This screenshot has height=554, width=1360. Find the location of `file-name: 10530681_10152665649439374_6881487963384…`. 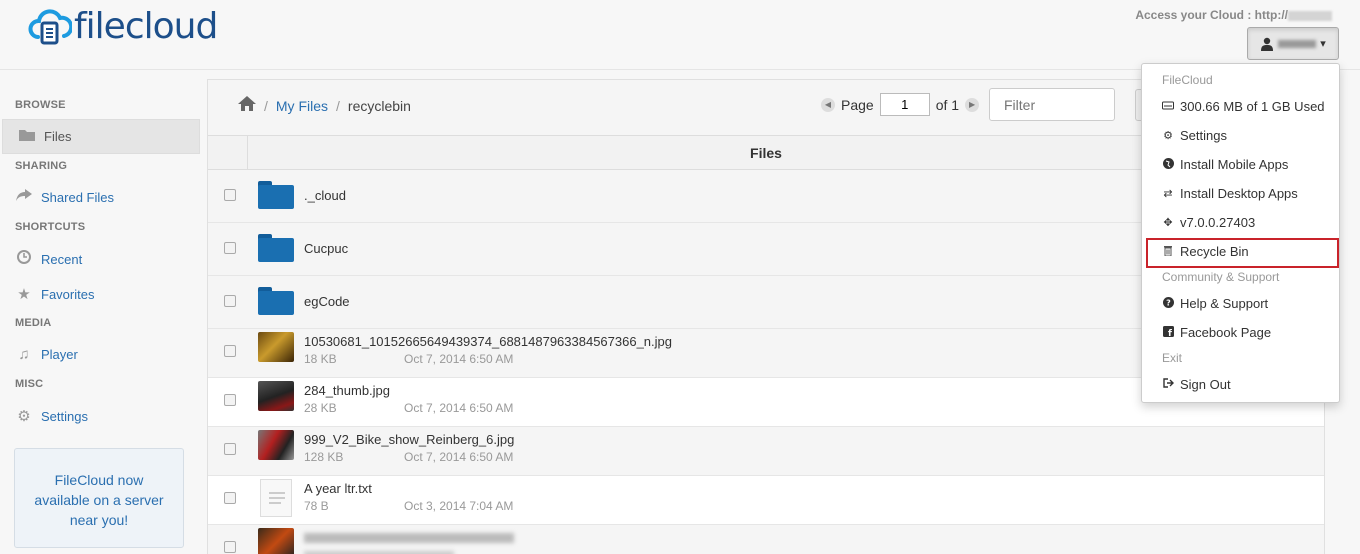

file-name: 10530681_10152665649439374_6881487963384… is located at coordinates (488, 341).